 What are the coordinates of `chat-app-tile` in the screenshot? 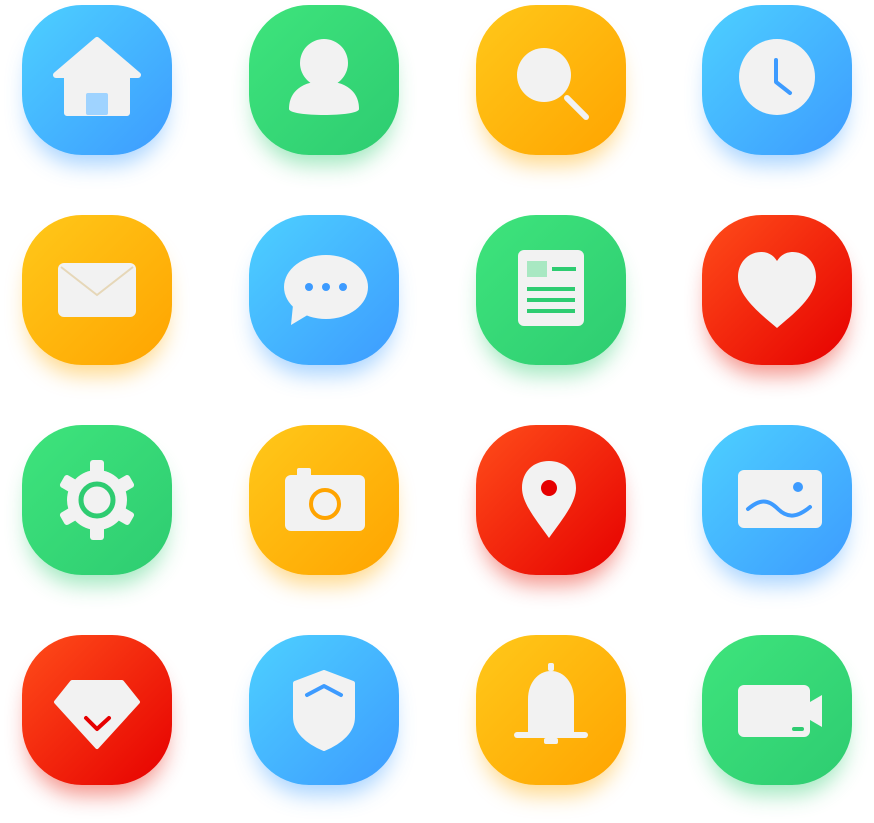 It's located at (324, 290).